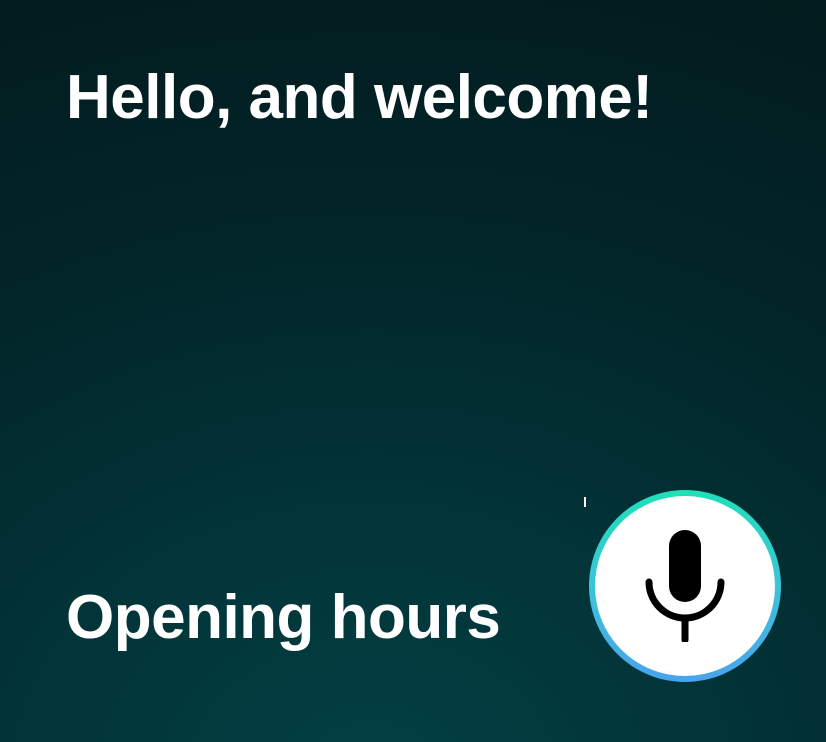 The width and height of the screenshot is (826, 742). What do you see at coordinates (283, 617) in the screenshot?
I see `opening-hours-suggestion: Opening hours` at bounding box center [283, 617].